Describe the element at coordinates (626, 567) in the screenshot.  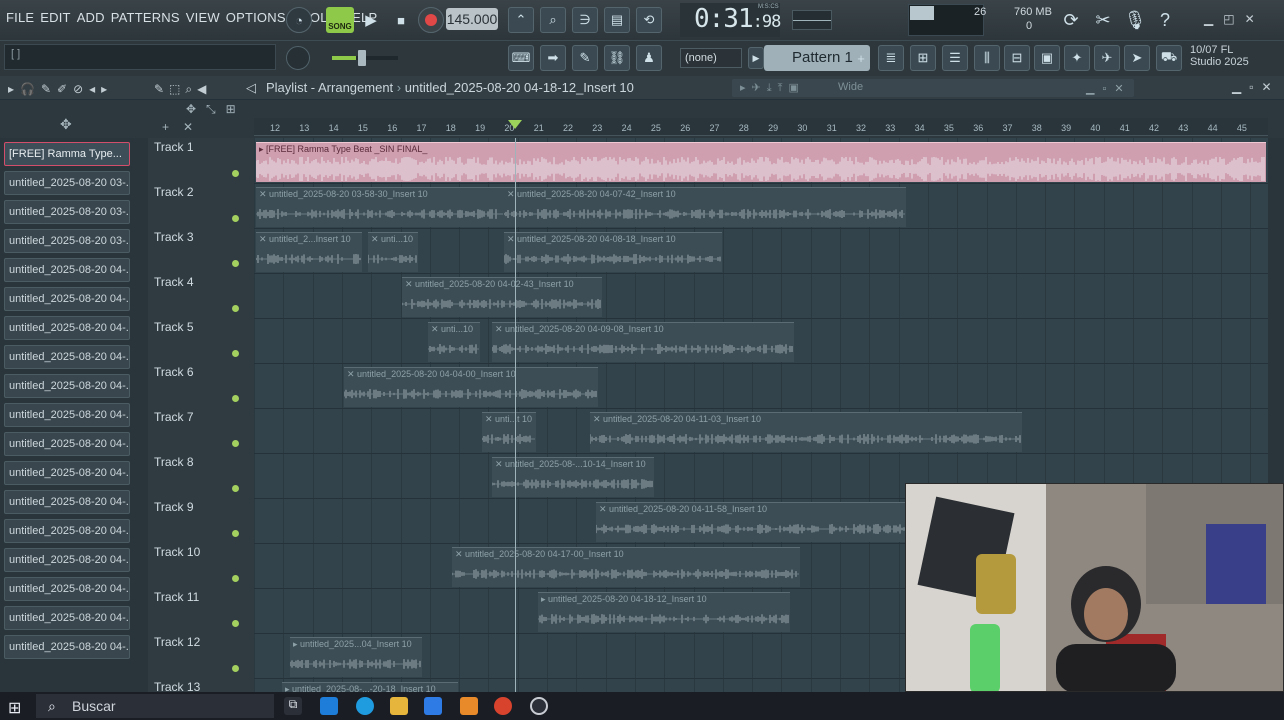
I see `audio-clip: ✕ untitled_2025-08-20 04-17-00_Insert 10` at that location.